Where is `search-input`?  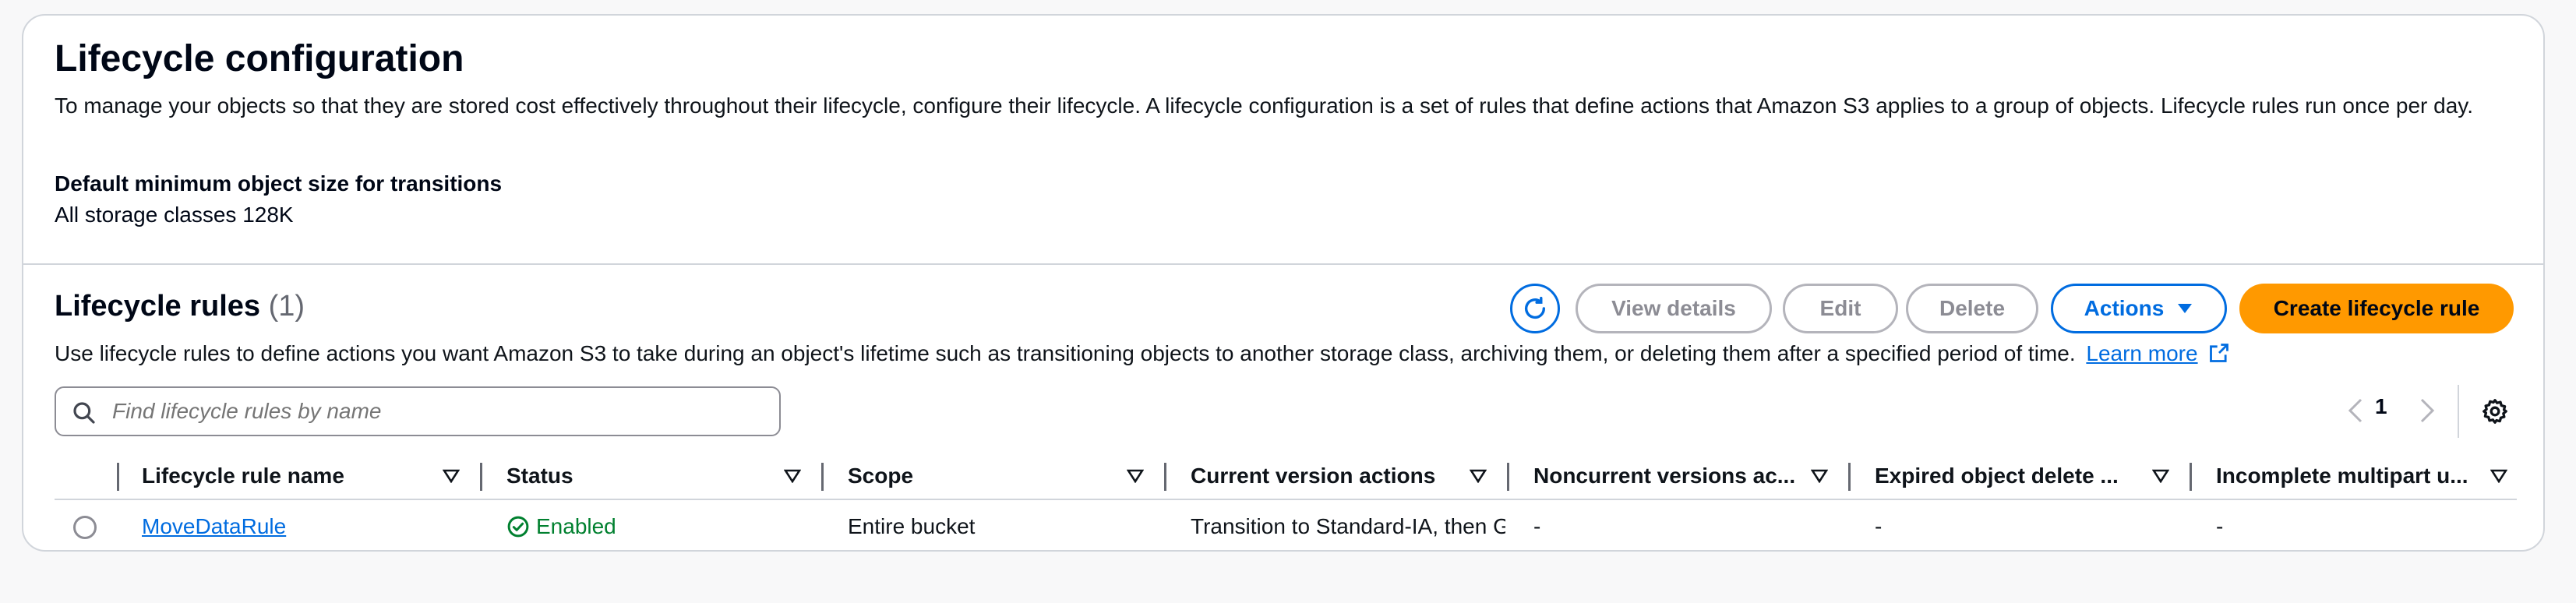
search-input is located at coordinates (439, 411).